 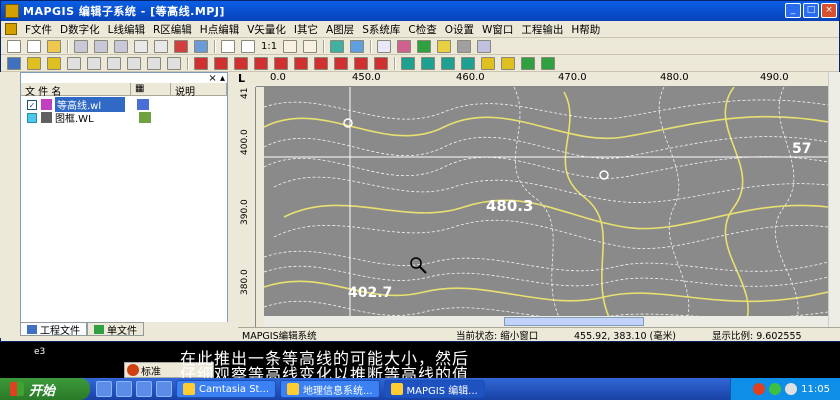 I want to click on print-preview-icon, so click(x=181, y=46).